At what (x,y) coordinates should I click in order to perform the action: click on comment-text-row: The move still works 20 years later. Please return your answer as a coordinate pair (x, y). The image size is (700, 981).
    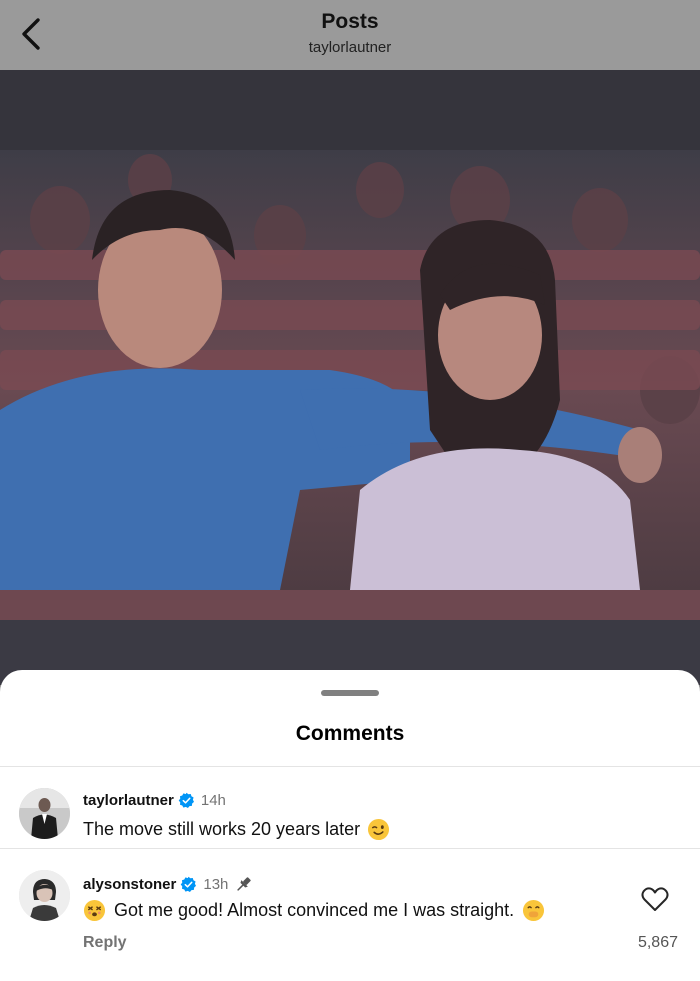
    Looking at the image, I should click on (236, 829).